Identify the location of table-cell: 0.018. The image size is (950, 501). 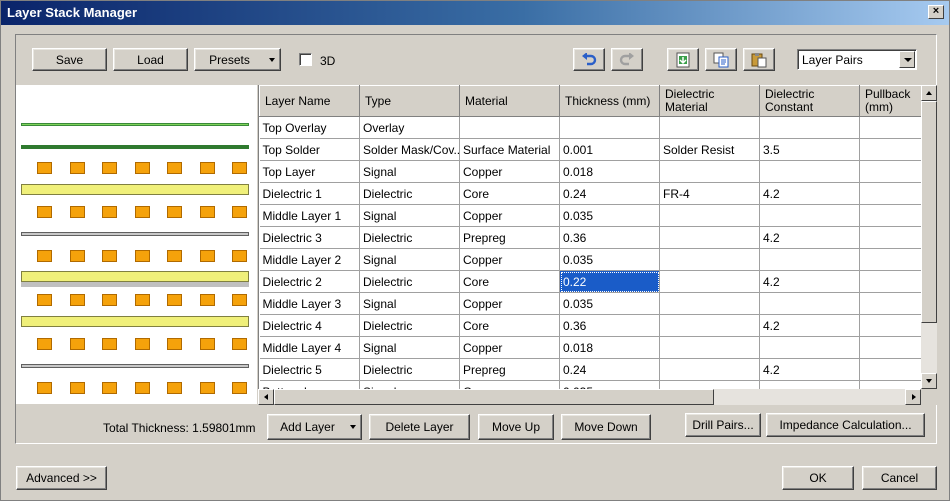
(609, 171).